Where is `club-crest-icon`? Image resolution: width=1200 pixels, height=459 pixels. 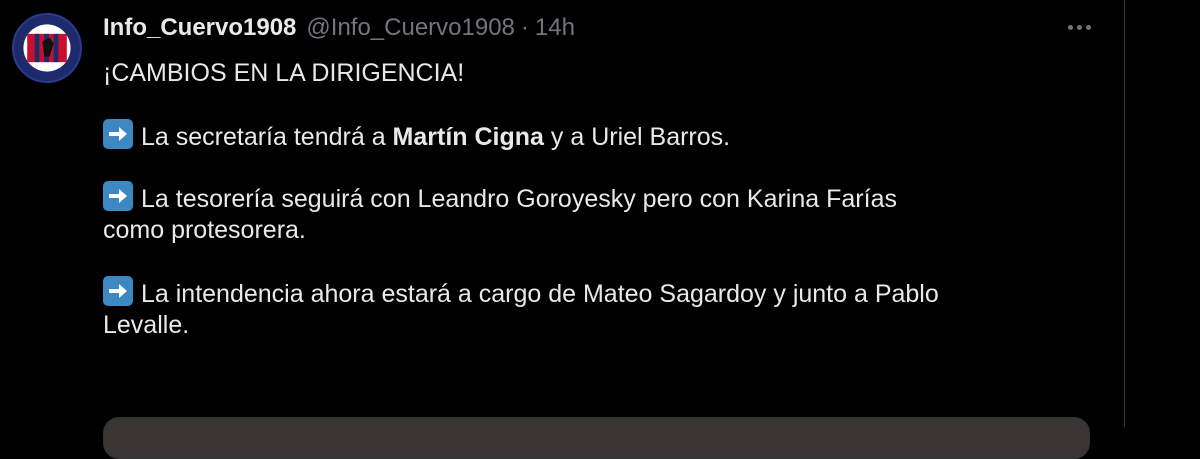
club-crest-icon is located at coordinates (47, 48).